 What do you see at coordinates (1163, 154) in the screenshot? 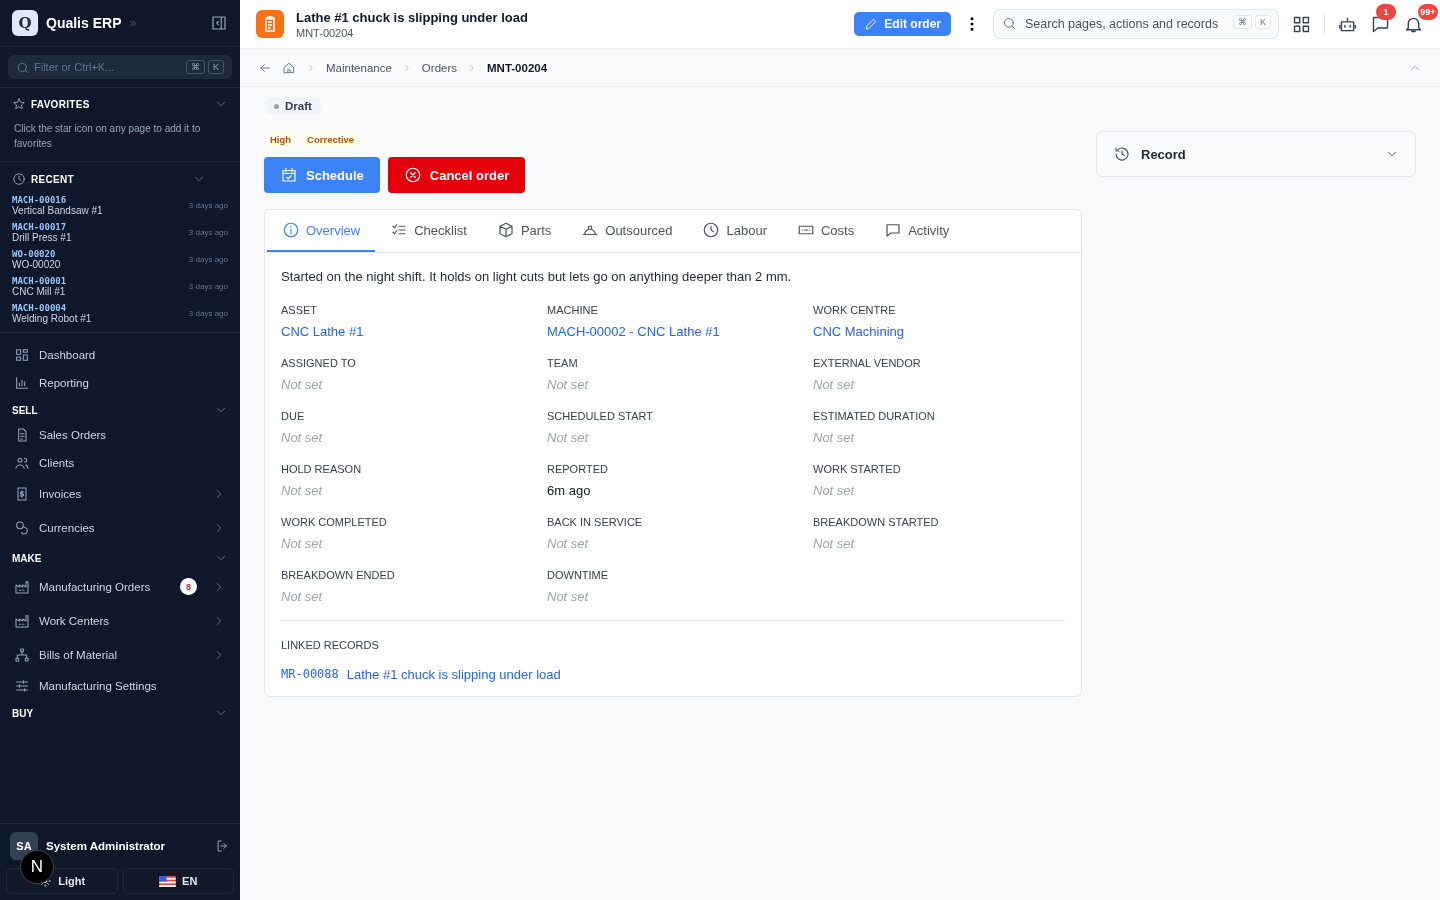
I see `panel-title: Record` at bounding box center [1163, 154].